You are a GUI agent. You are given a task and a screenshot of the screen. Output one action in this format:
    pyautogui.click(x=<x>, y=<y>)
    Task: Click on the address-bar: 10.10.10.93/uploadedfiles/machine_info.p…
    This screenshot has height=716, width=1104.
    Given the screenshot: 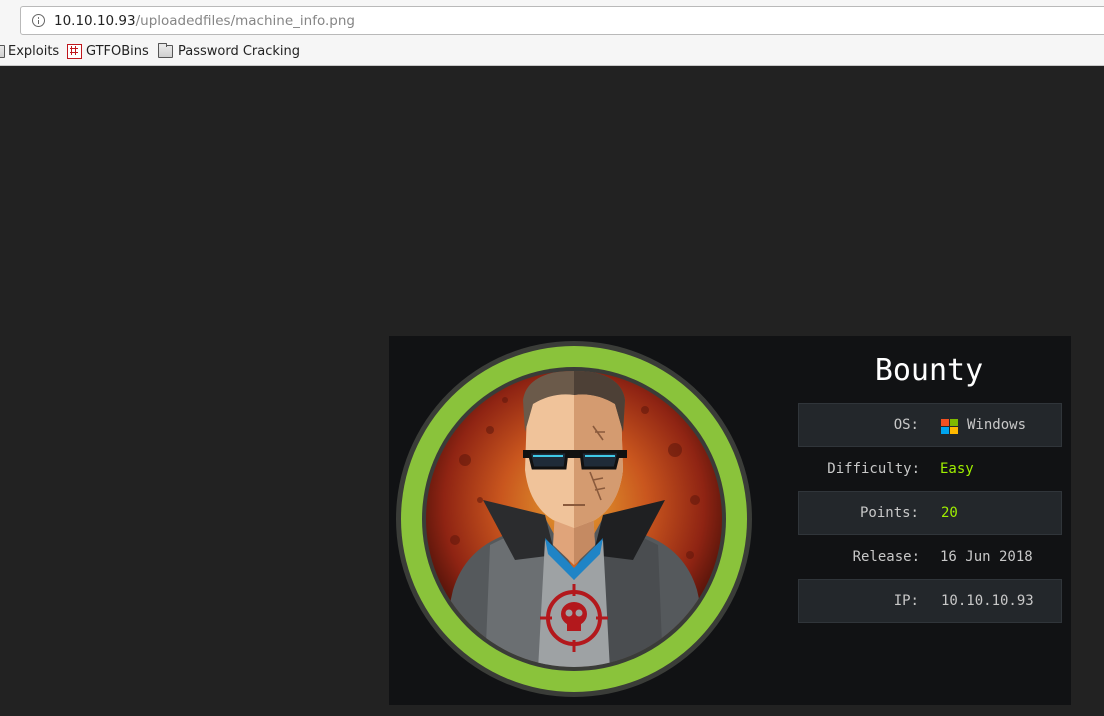 What is the action you would take?
    pyautogui.click(x=562, y=20)
    